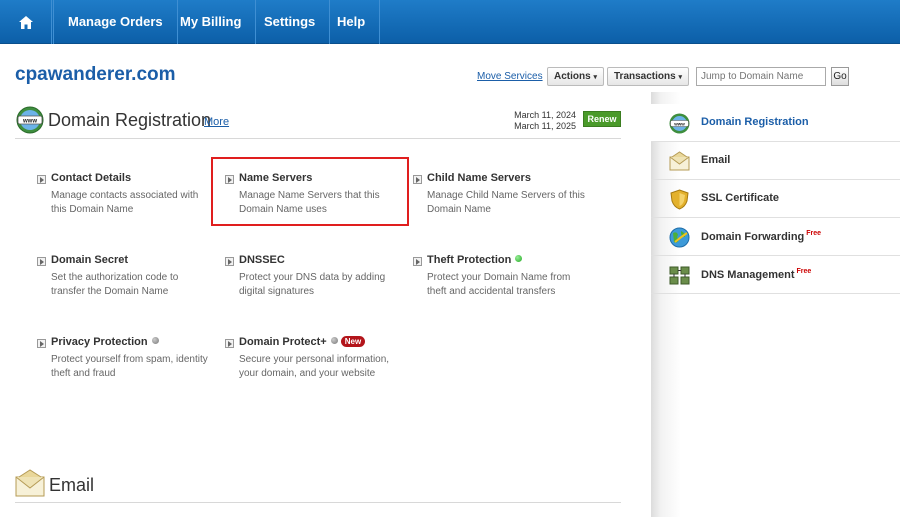 This screenshot has height=517, width=900. What do you see at coordinates (775, 161) in the screenshot?
I see `sidebar-item-email: Email` at bounding box center [775, 161].